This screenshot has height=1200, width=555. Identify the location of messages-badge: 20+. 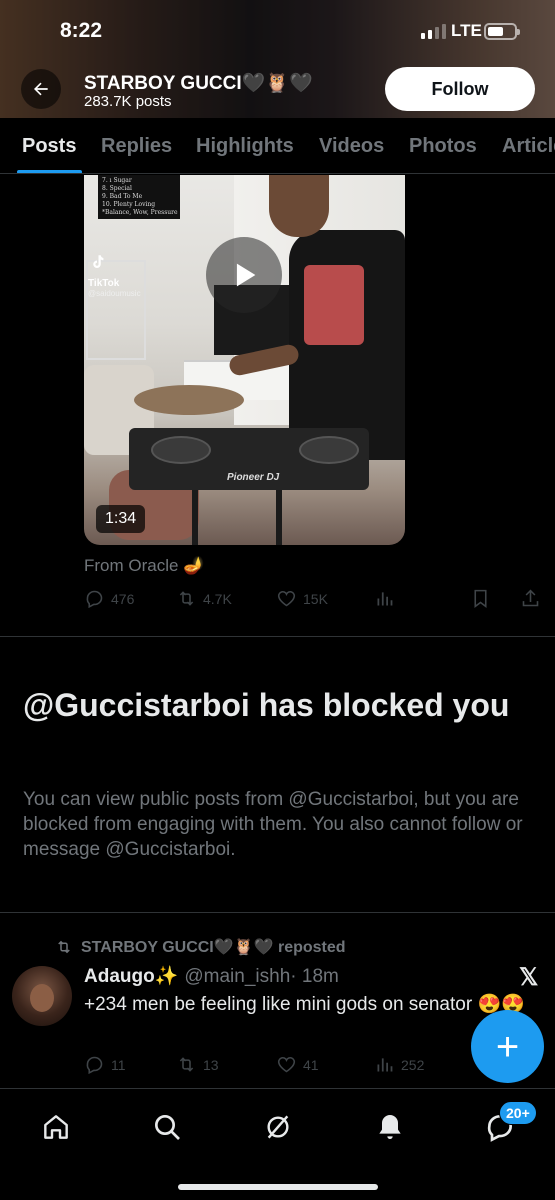
(518, 1113).